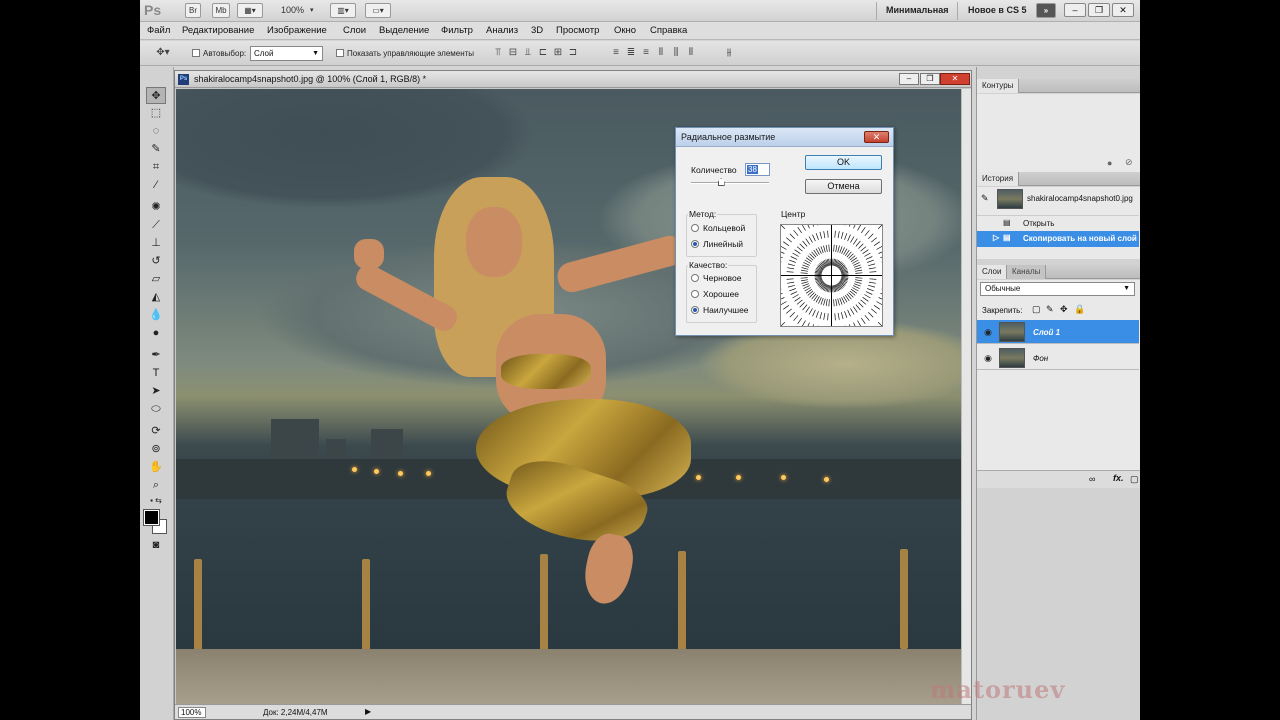  What do you see at coordinates (156, 185) in the screenshot?
I see `eyedropper-tool-icon: ⁄` at bounding box center [156, 185].